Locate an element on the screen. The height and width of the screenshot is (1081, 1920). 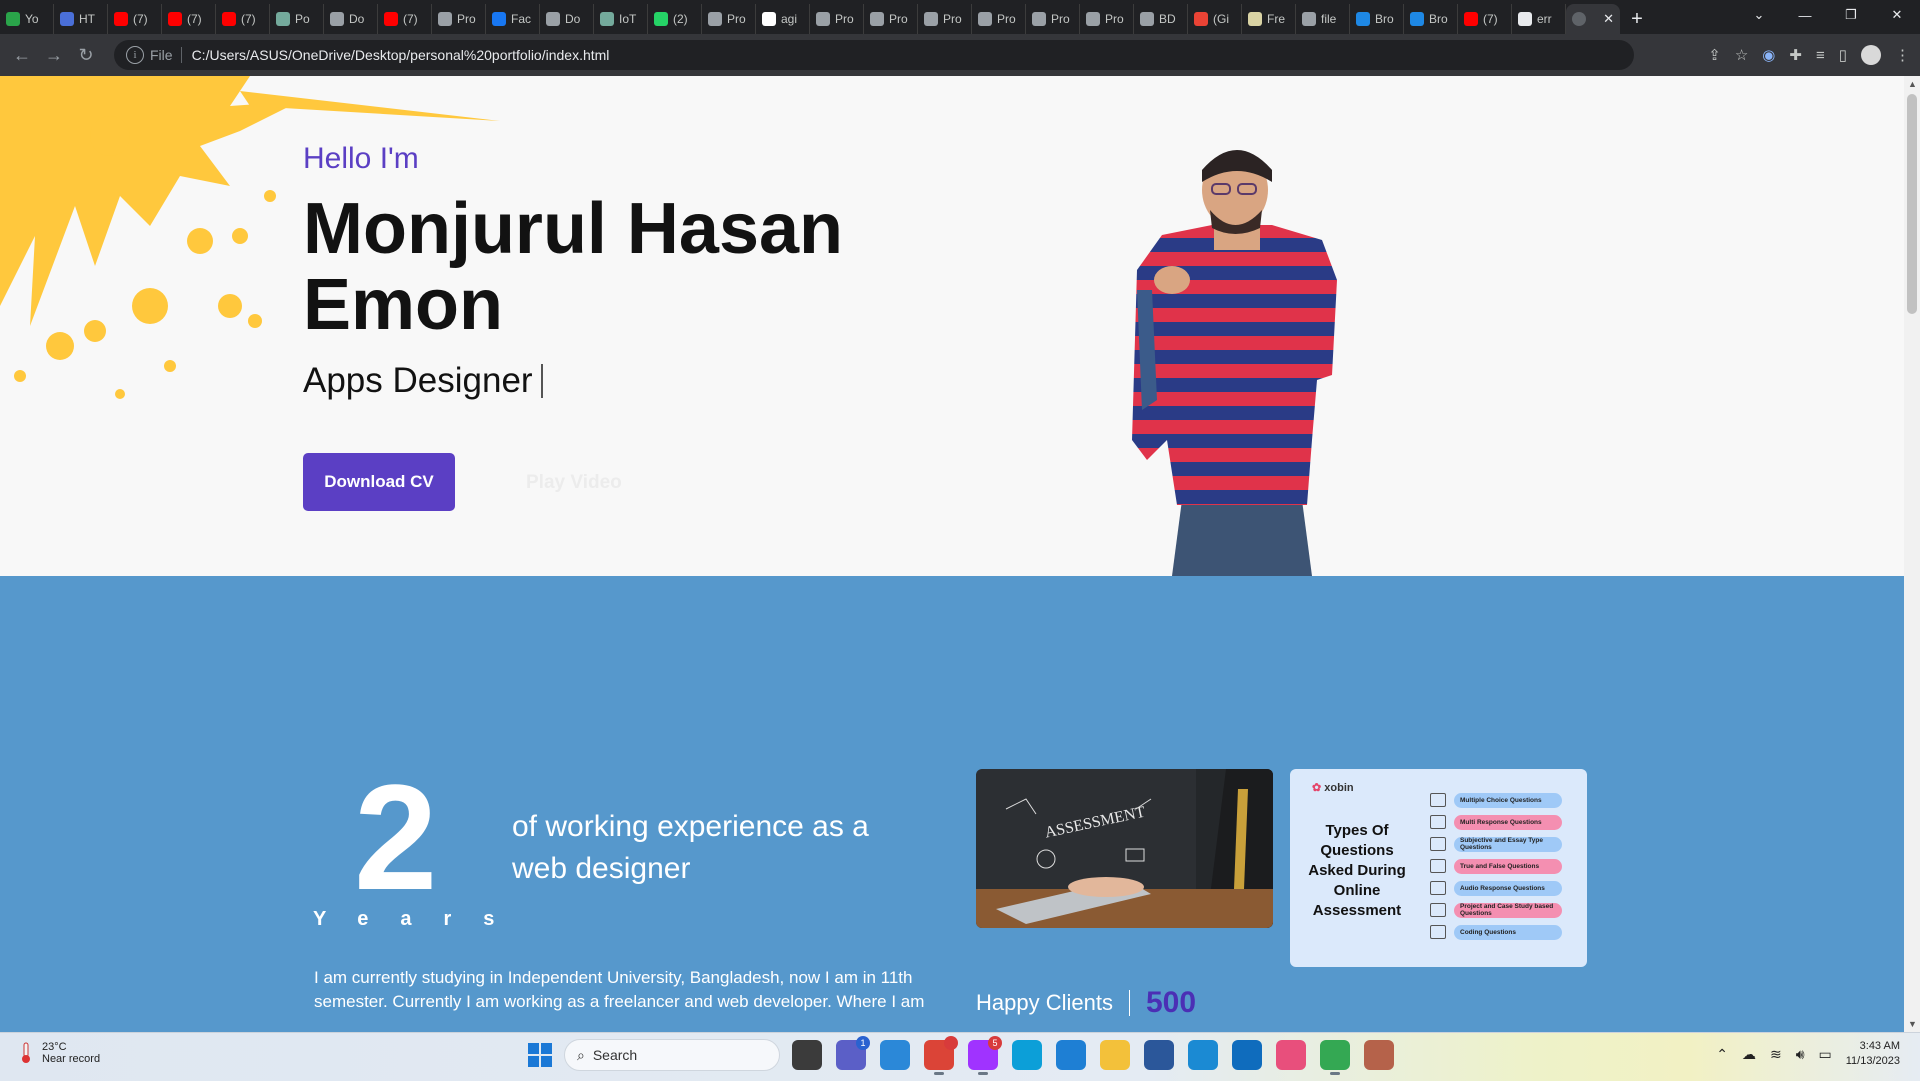
tab-label: file is located at coordinates (1329, 19).